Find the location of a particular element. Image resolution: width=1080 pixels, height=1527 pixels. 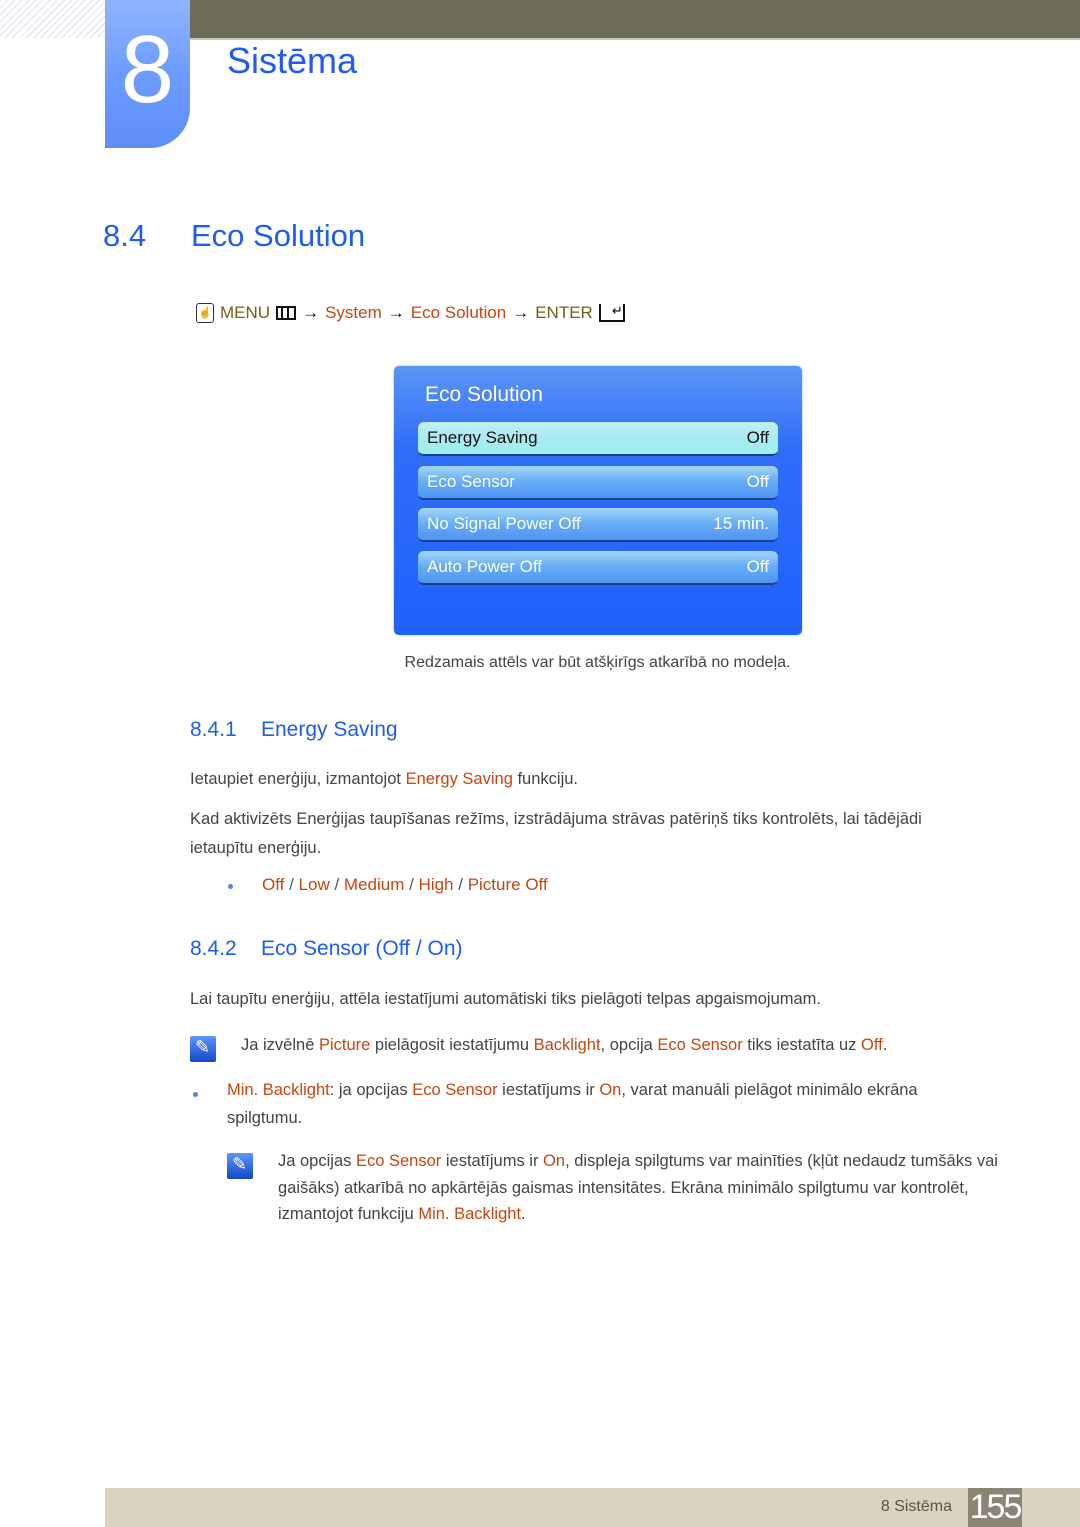

page-number: 155 is located at coordinates (995, 1507).